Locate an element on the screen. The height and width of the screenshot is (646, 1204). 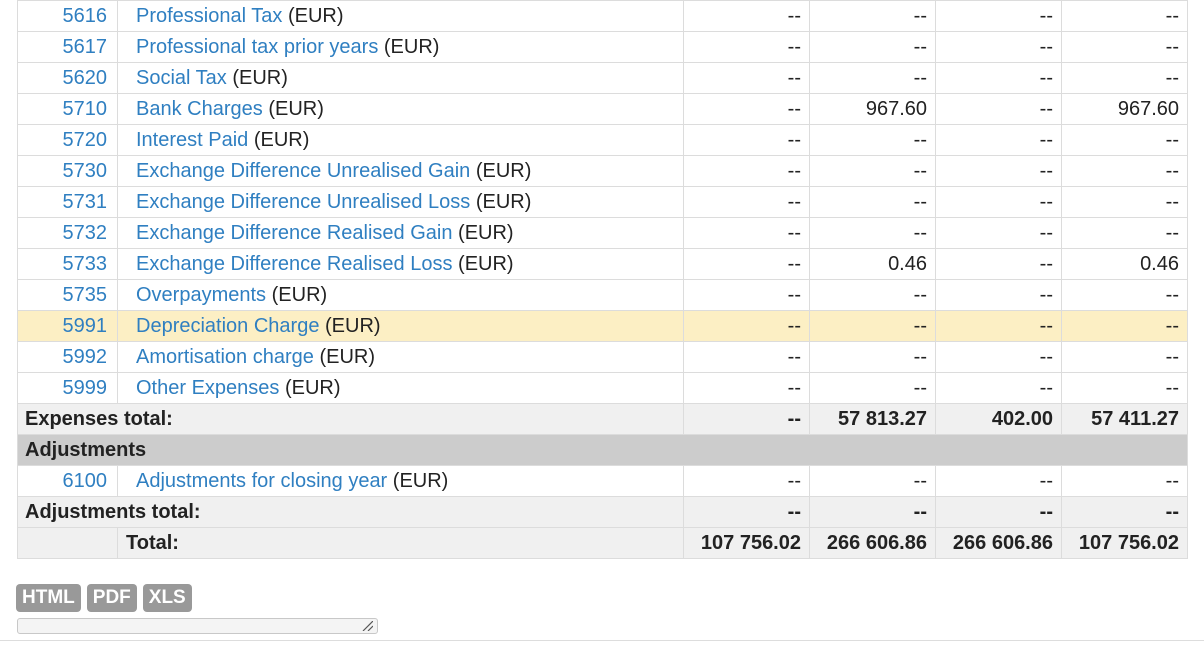
grand-total-spacer is located at coordinates (67, 543).